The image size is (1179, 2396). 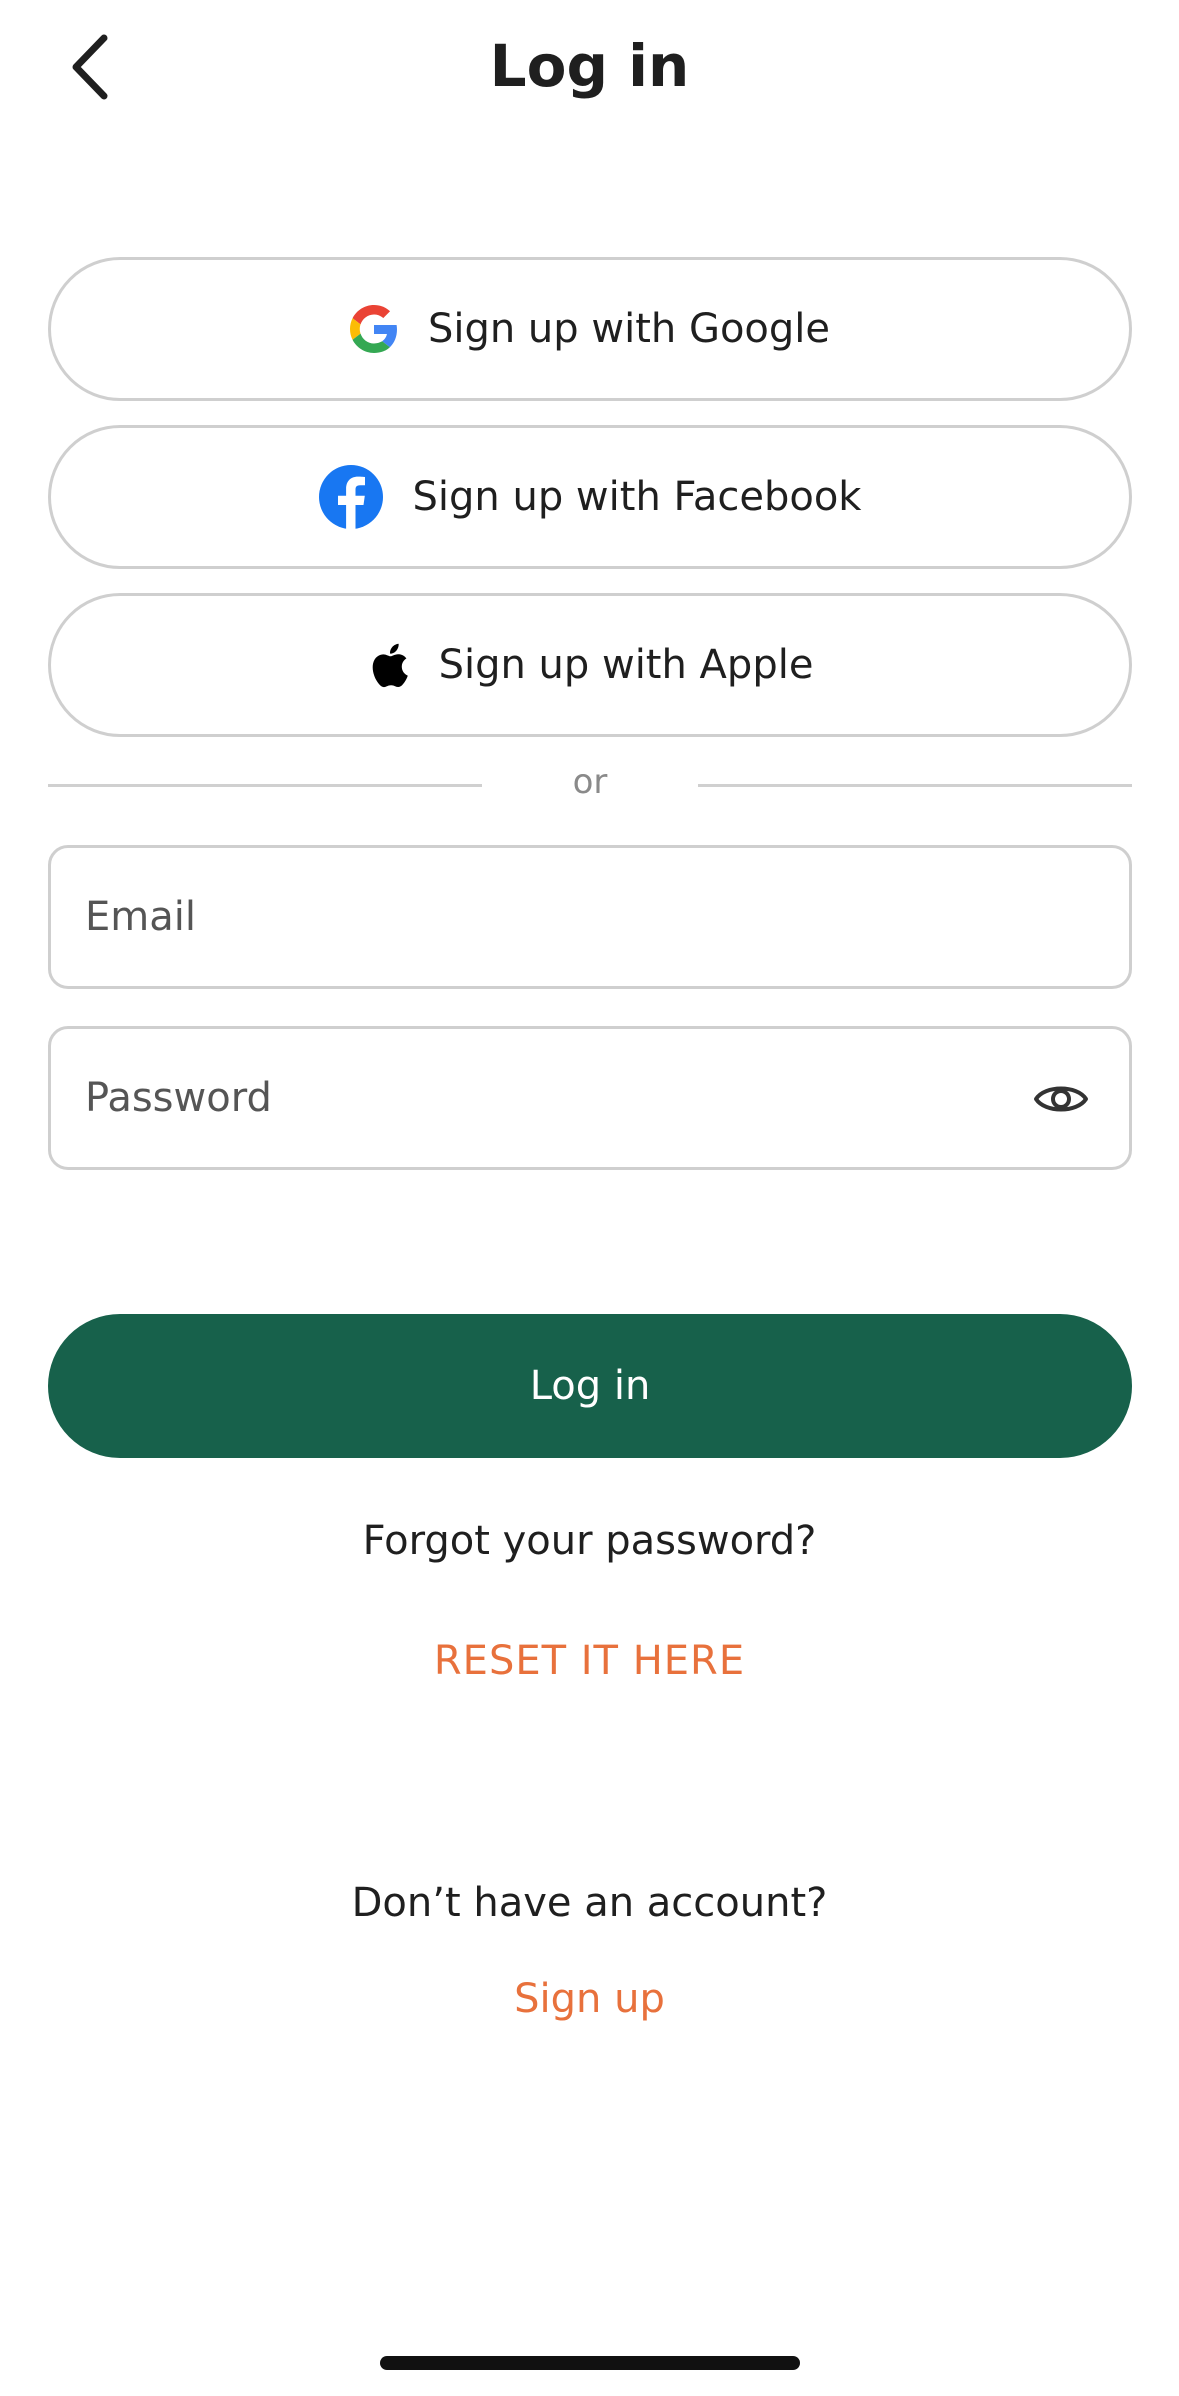 I want to click on google-signup-label: Sign up with Google, so click(x=629, y=329).